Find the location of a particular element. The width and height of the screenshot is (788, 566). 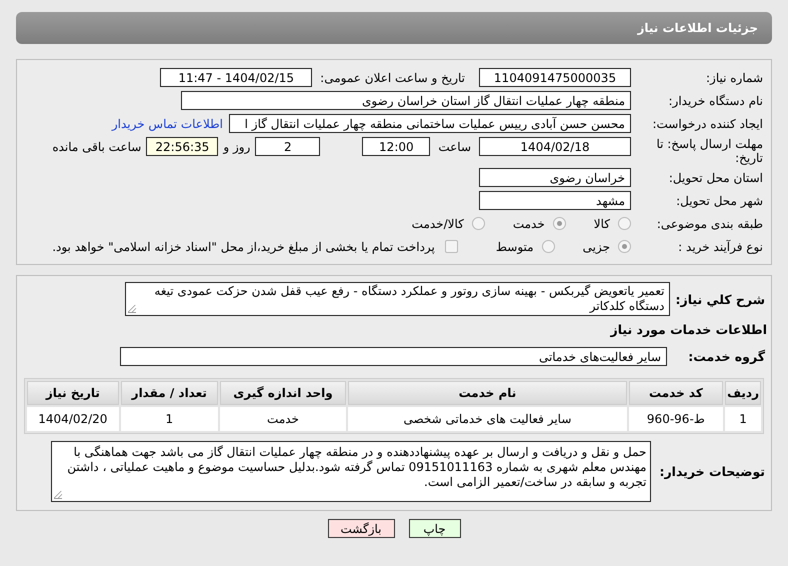

column-header: ردیف is located at coordinates (743, 393).